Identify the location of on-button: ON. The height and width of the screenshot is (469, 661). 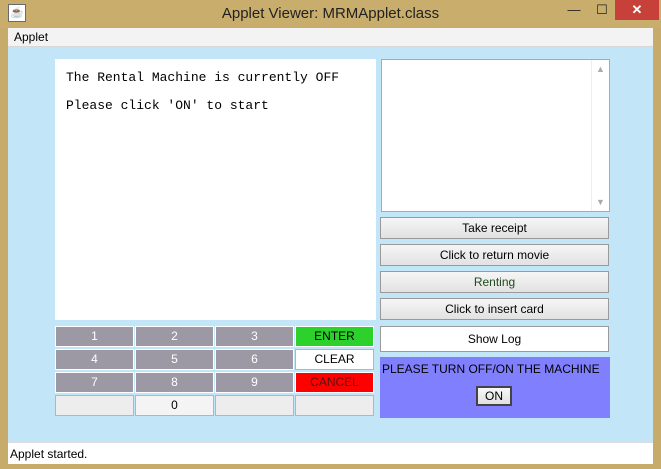
(494, 396).